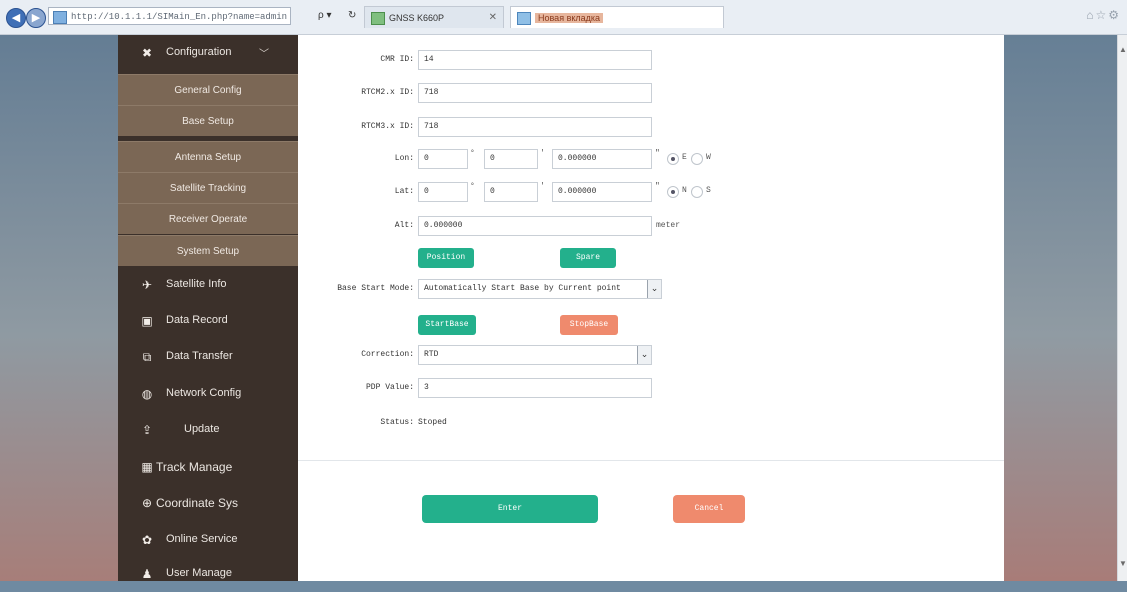  What do you see at coordinates (147, 394) in the screenshot?
I see `network-icon: ◍` at bounding box center [147, 394].